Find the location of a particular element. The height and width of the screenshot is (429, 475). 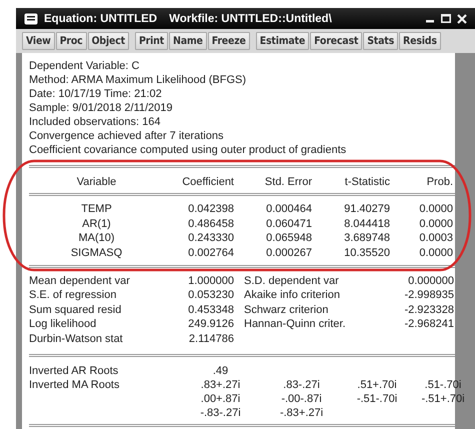

column-header: t-Statistic is located at coordinates (367, 182).